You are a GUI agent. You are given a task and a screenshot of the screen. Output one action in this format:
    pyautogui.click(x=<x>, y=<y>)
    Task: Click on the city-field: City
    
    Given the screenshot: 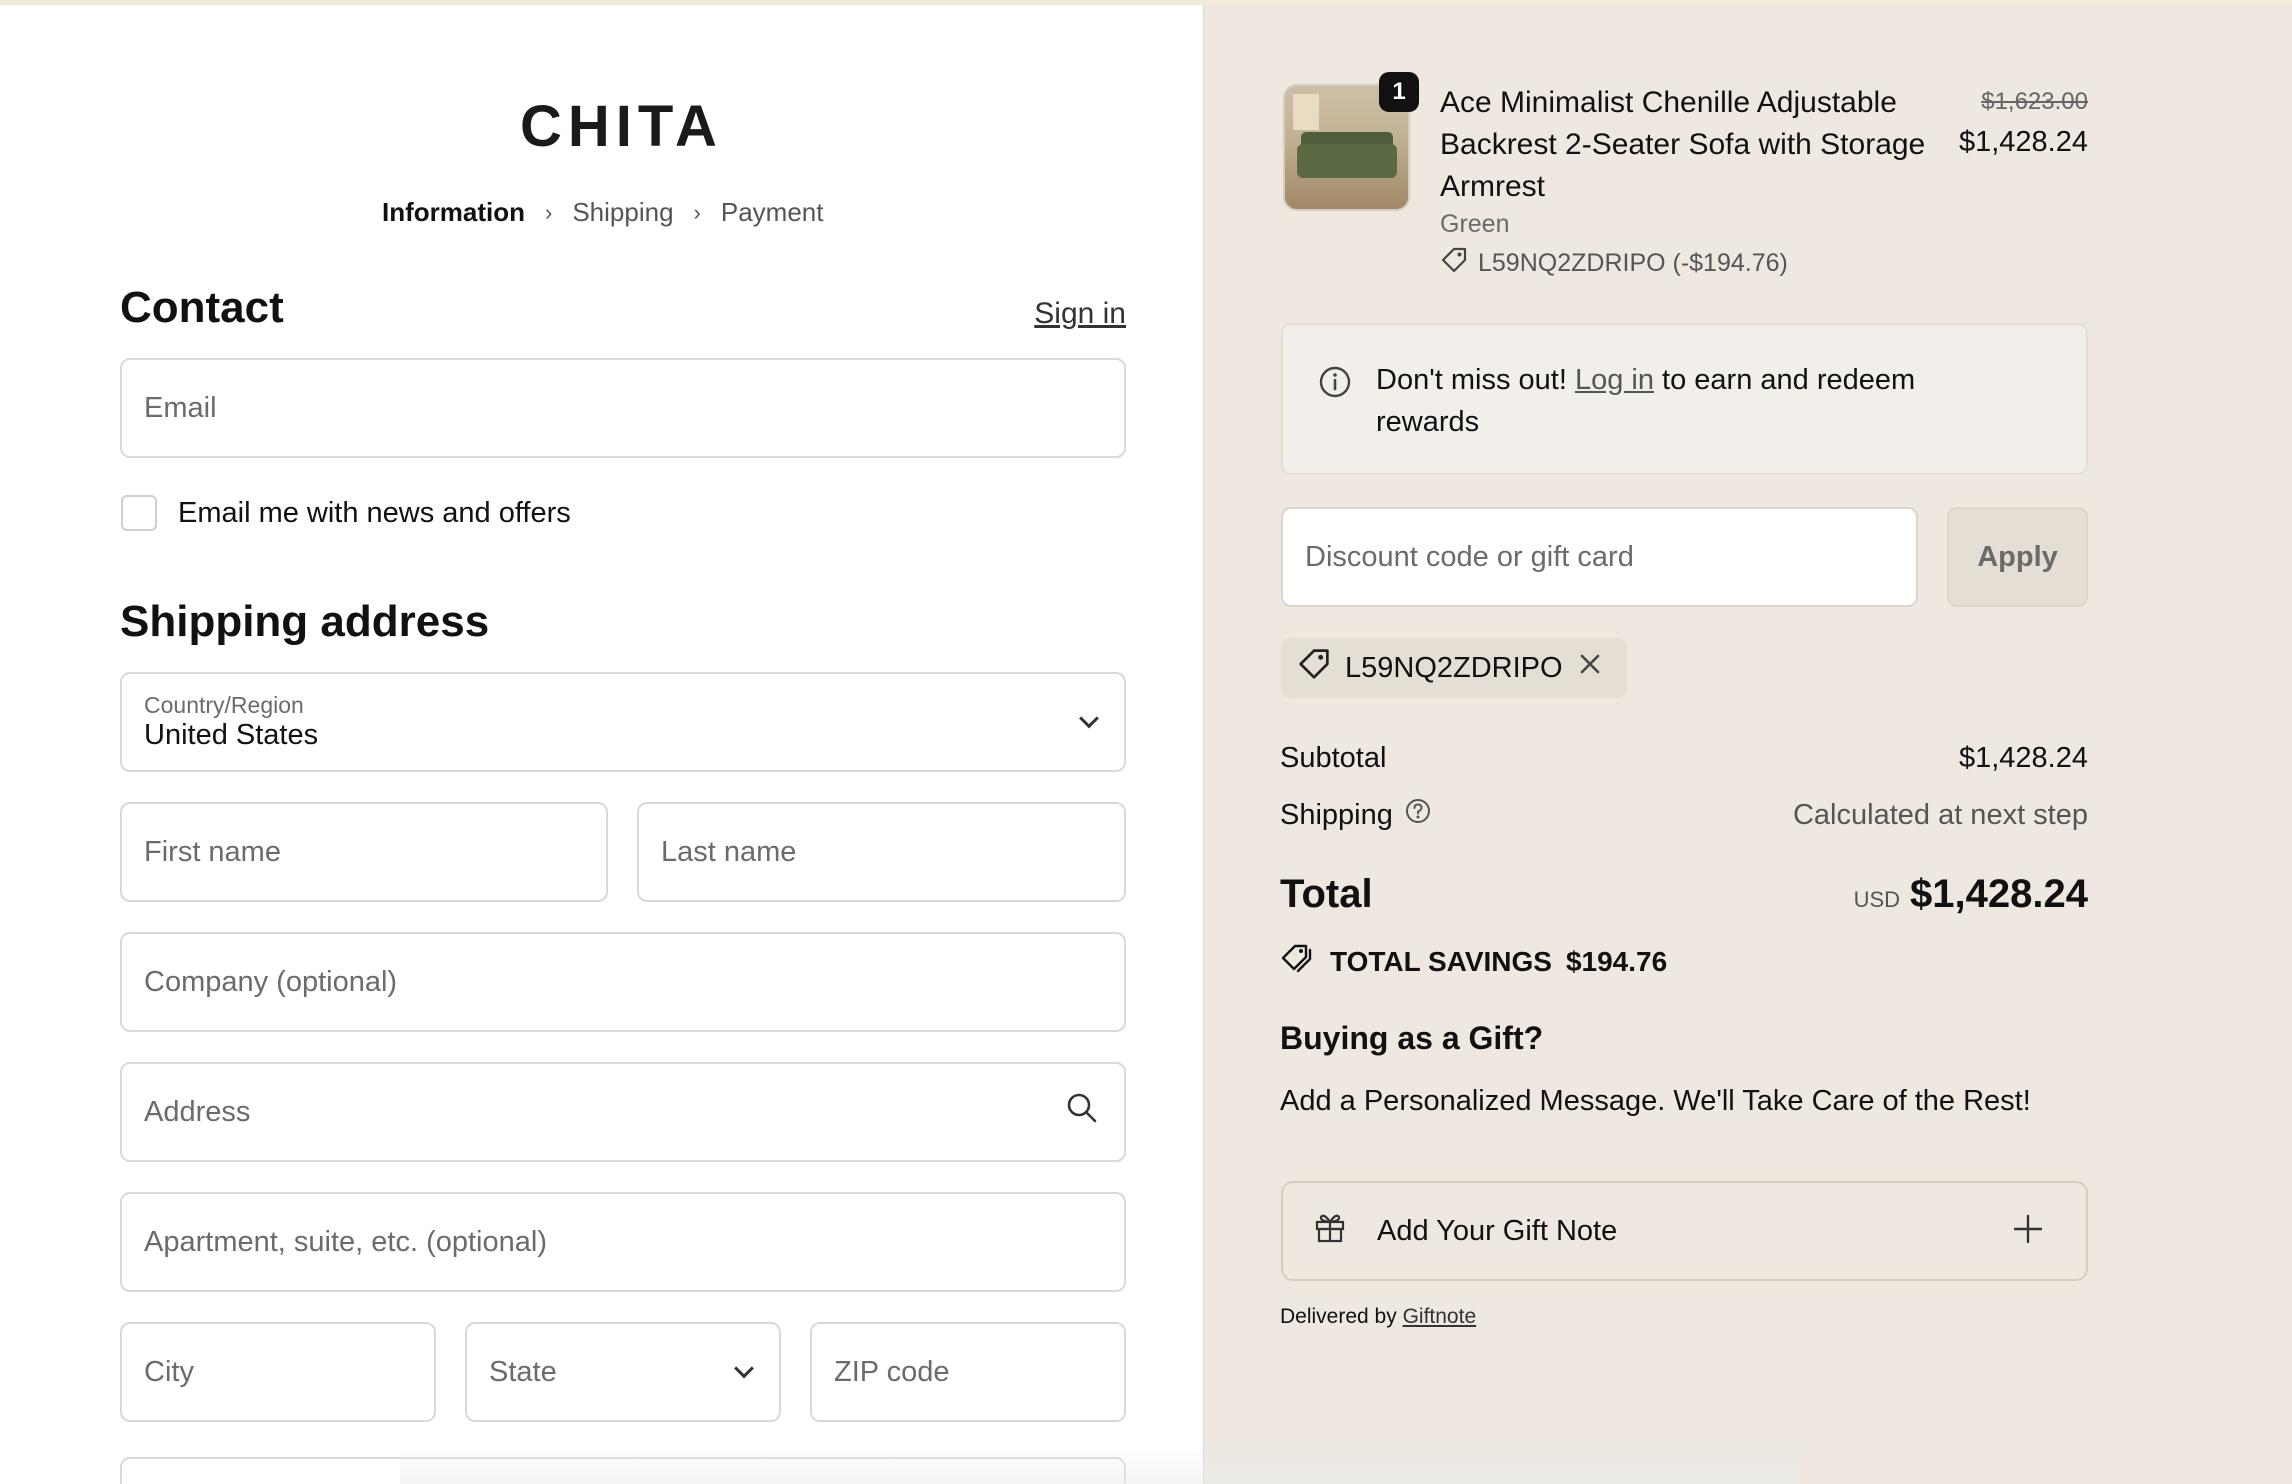 What is the action you would take?
    pyautogui.click(x=278, y=1372)
    